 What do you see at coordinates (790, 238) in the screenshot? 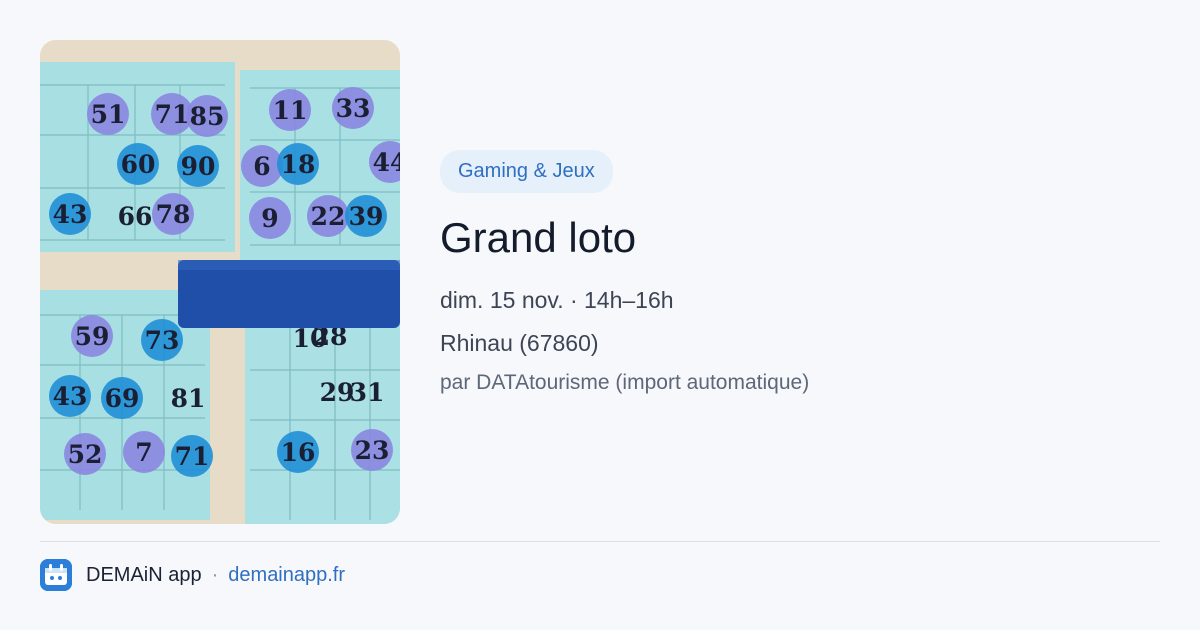
I see `event-title: Grand loto` at bounding box center [790, 238].